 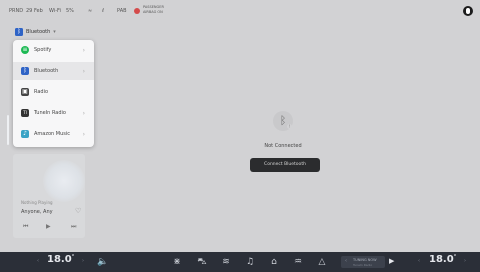 I want to click on mini-player-status: Nothing Playing, so click(x=37, y=202).